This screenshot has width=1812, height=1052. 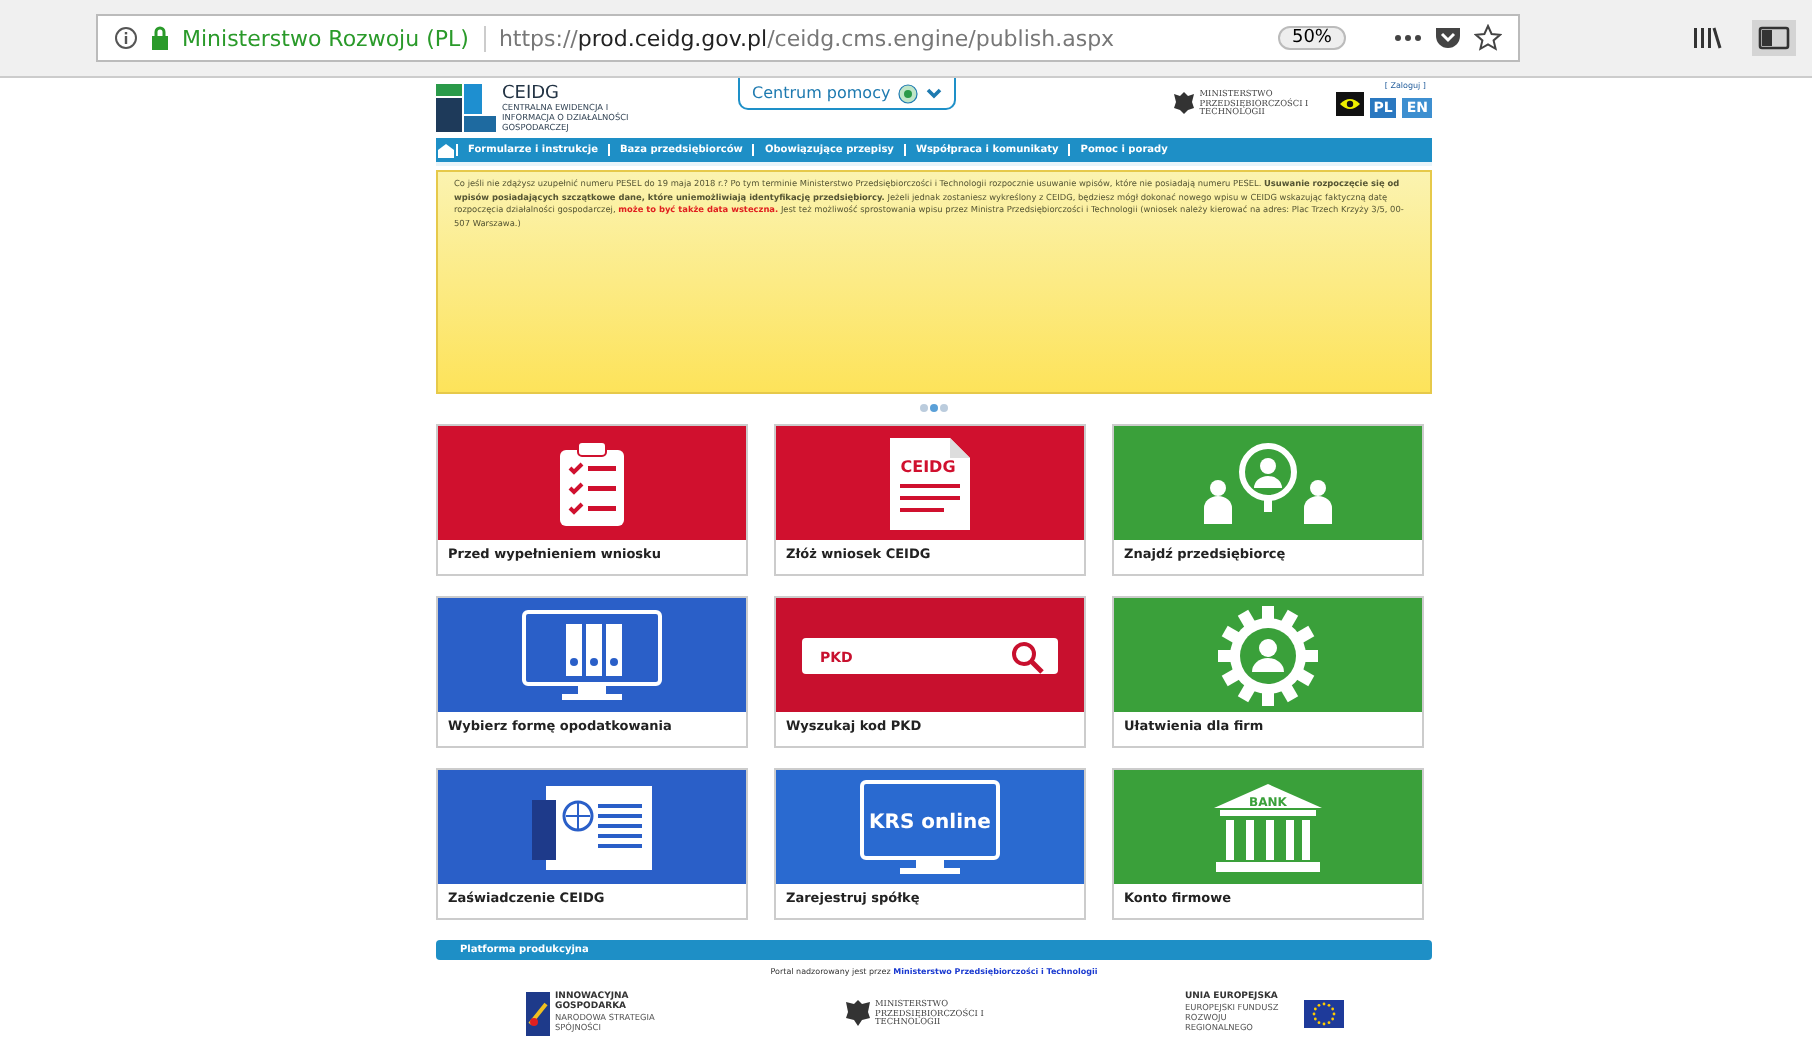 What do you see at coordinates (1311, 38) in the screenshot?
I see `zoom-badge: 50%` at bounding box center [1311, 38].